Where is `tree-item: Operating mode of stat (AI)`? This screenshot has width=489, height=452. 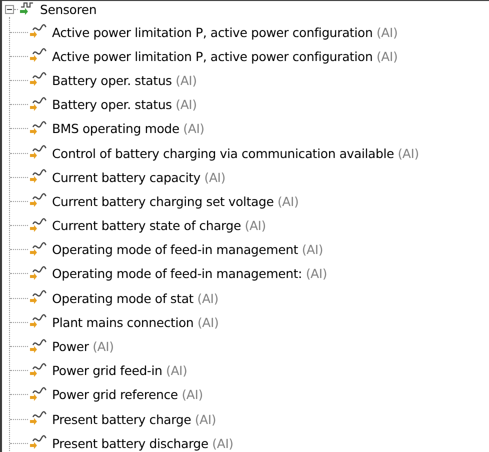 tree-item: Operating mode of stat (AI) is located at coordinates (135, 298).